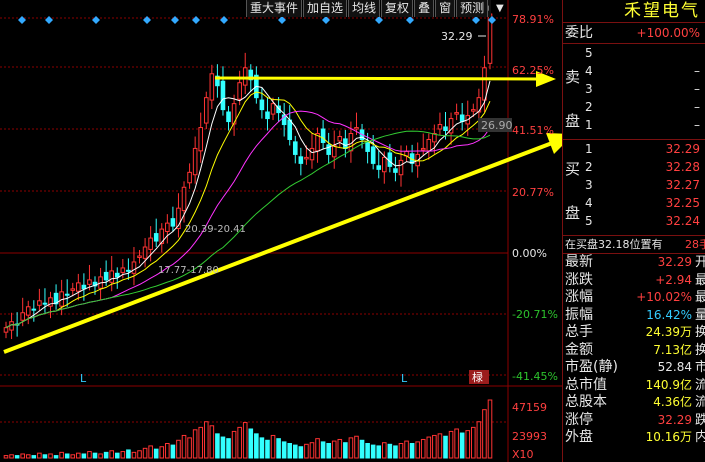  Describe the element at coordinates (683, 167) in the screenshot. I see `buy-price: 32.28` at that location.